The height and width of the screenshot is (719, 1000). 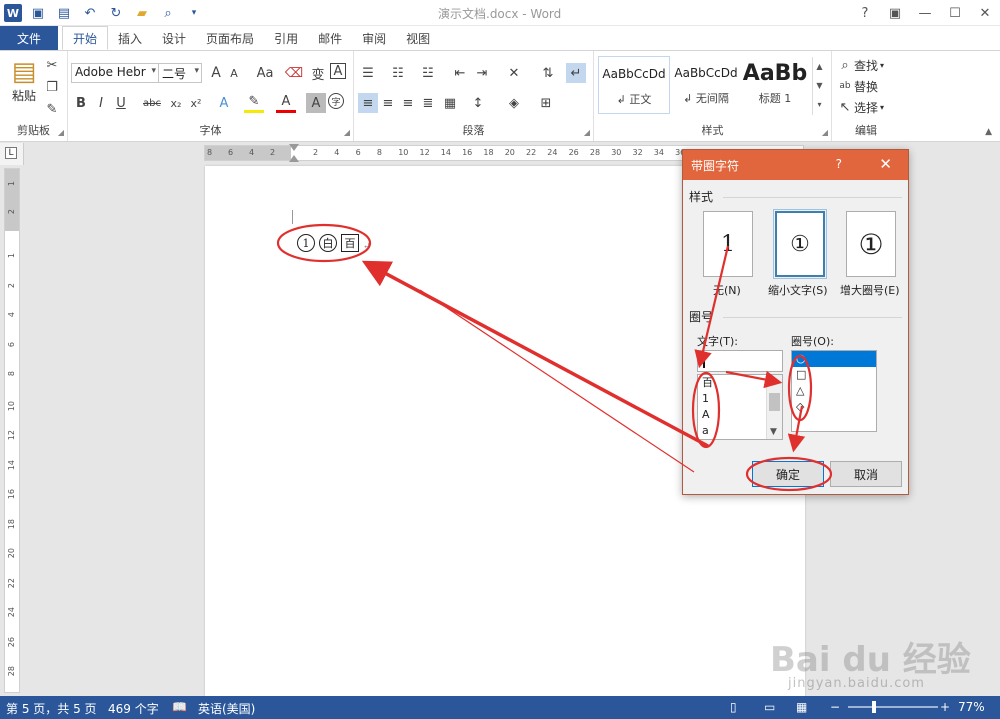 I want to click on align-left-icon: ≡, so click(x=368, y=103).